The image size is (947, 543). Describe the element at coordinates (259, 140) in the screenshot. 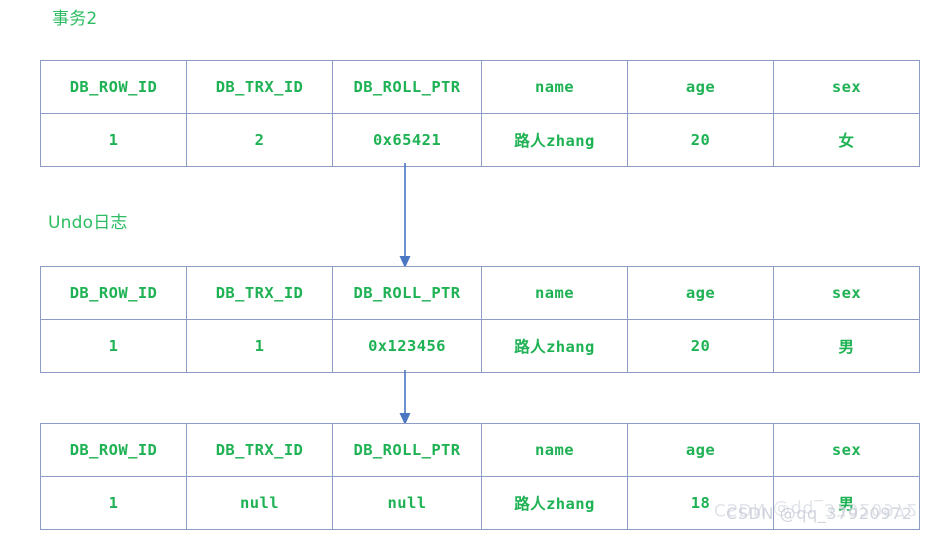

I see `cell-db-trx-id: 2` at that location.